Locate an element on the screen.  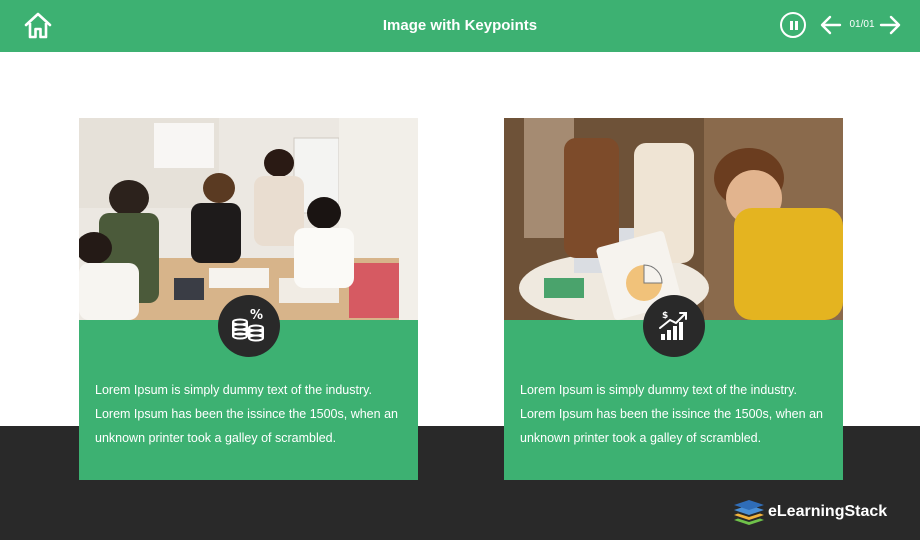
previous-button is located at coordinates (831, 25).